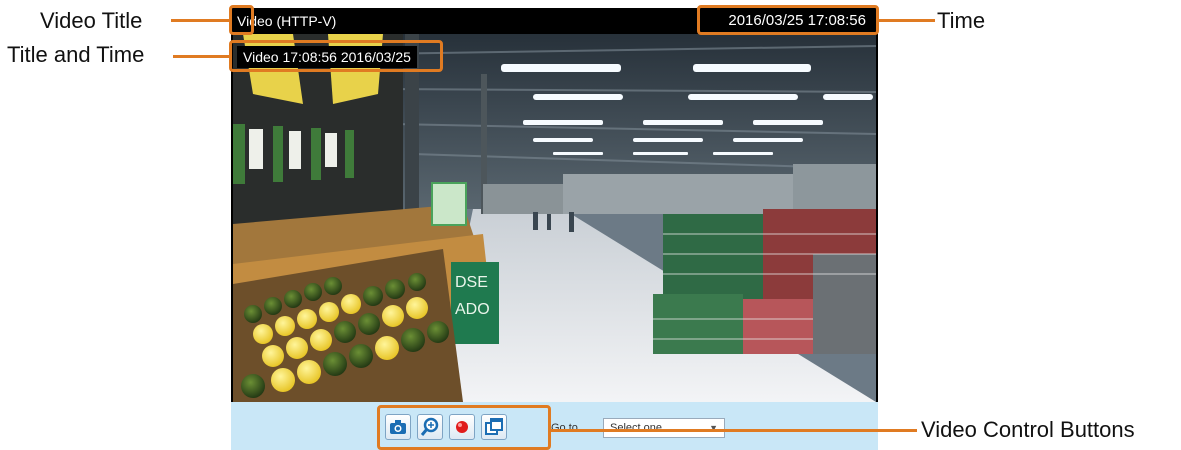  Describe the element at coordinates (471, 282) in the screenshot. I see `store-sign-line1: DSE` at that location.